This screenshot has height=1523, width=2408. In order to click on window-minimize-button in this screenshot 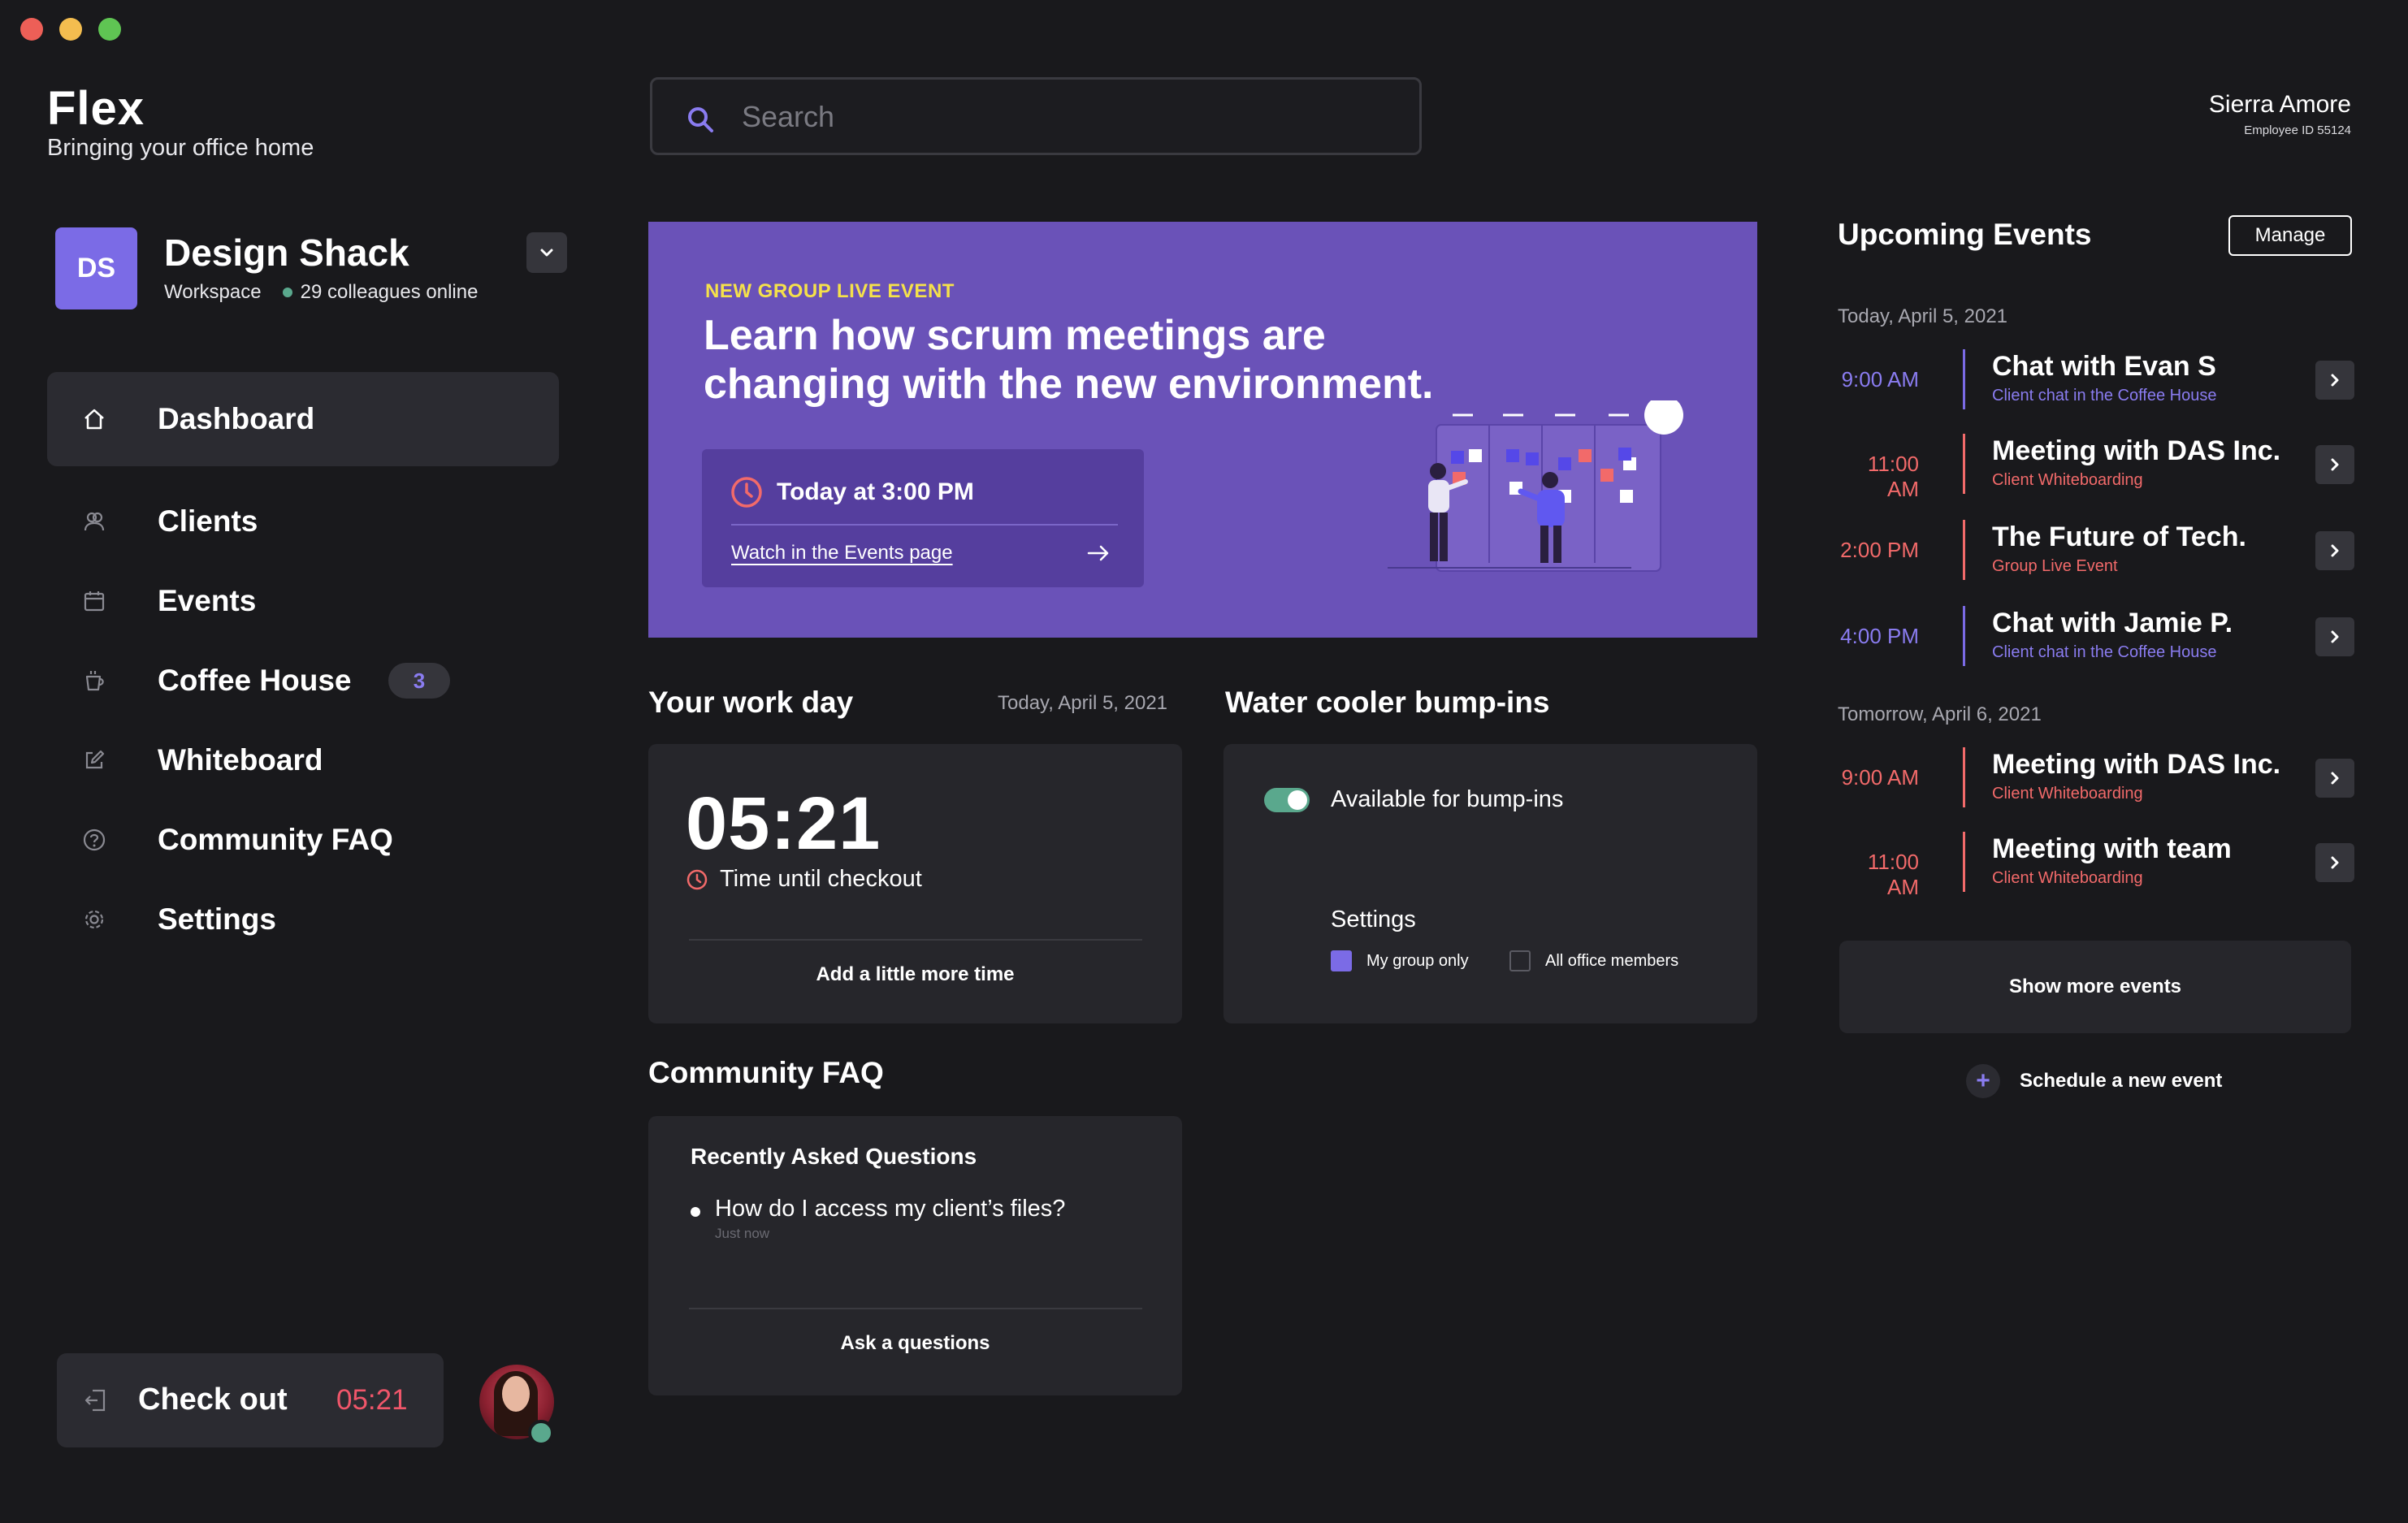, I will do `click(70, 29)`.